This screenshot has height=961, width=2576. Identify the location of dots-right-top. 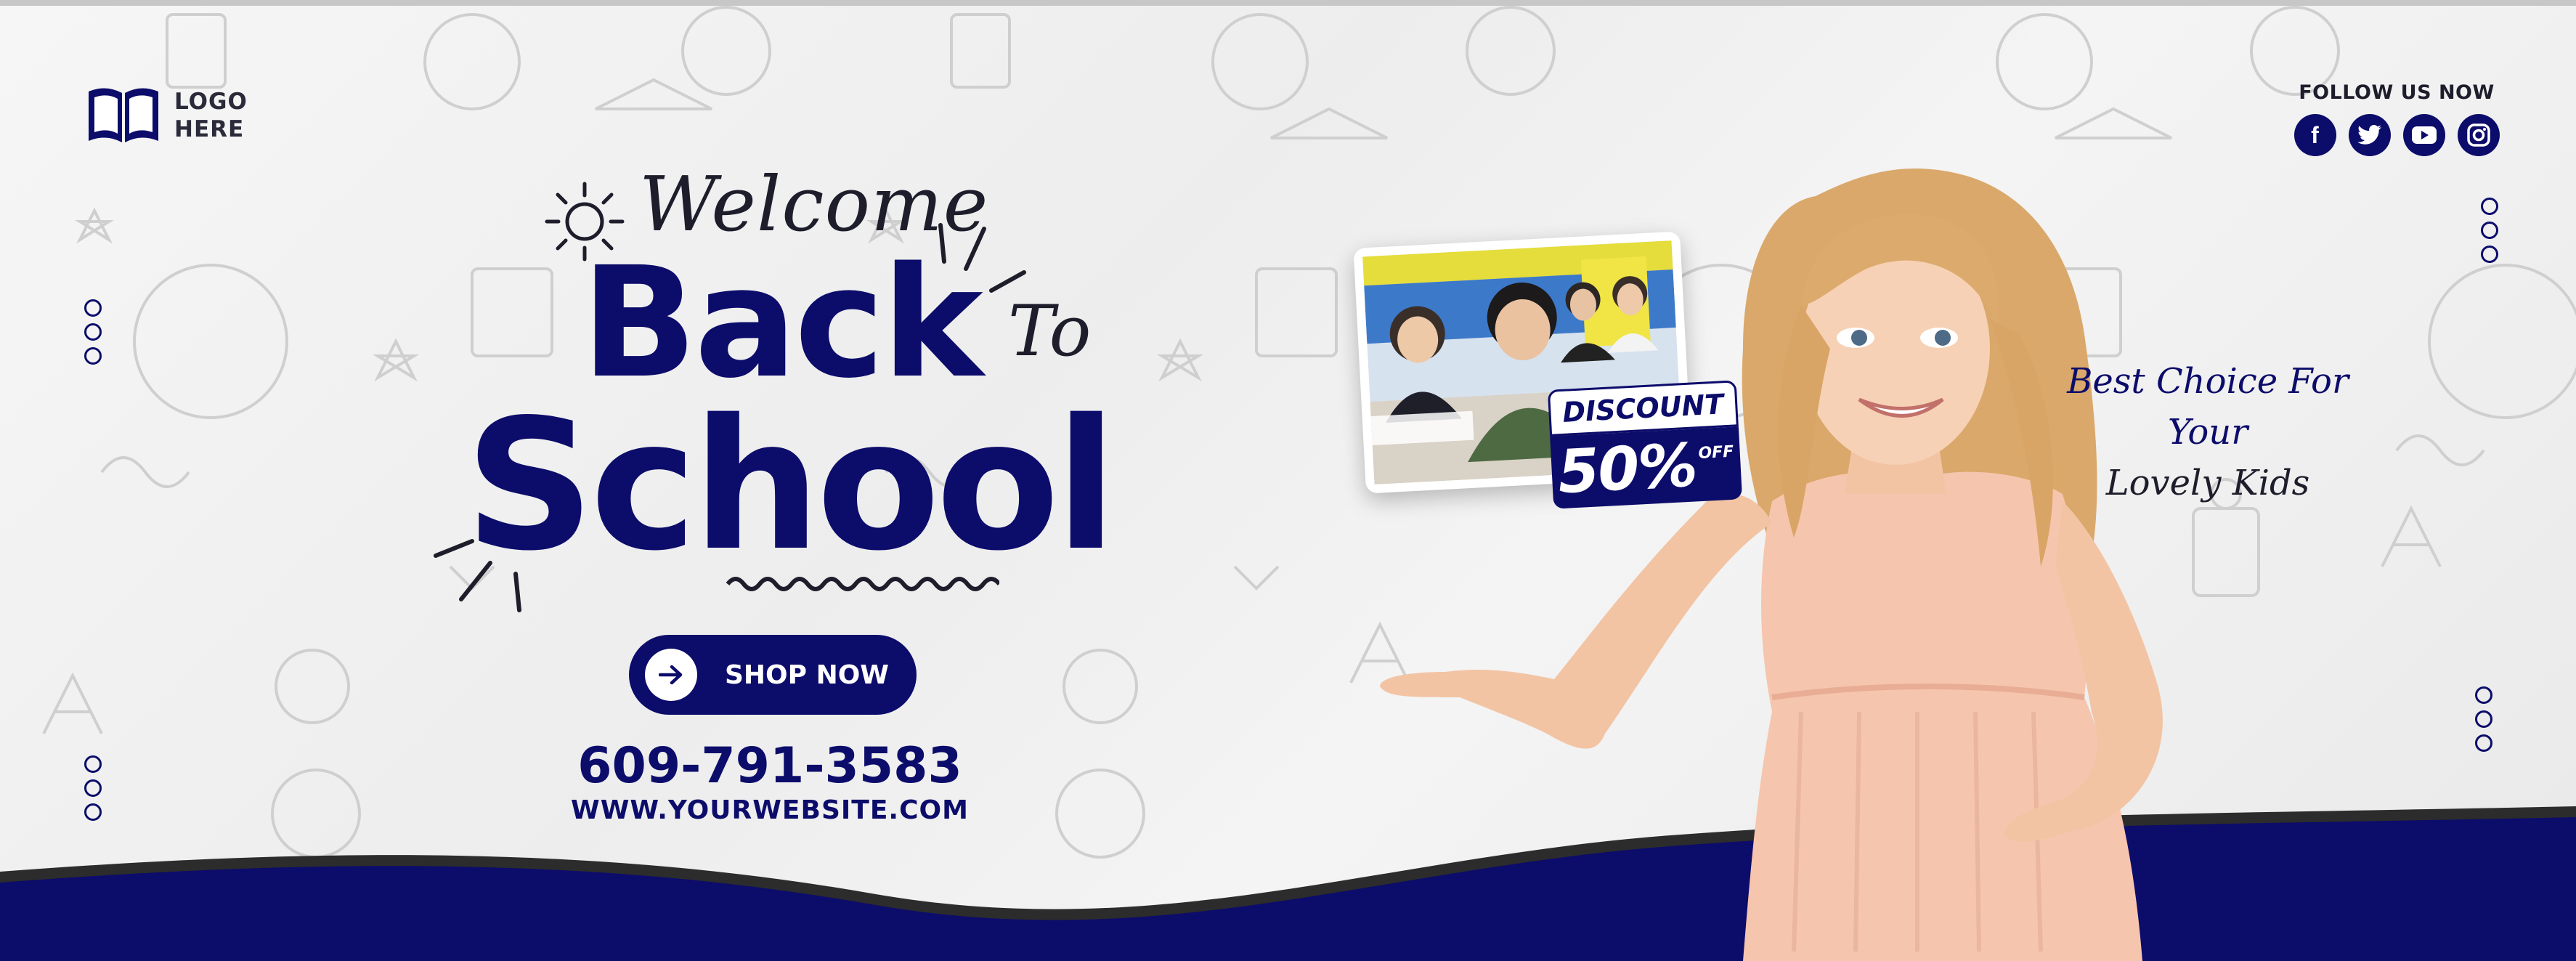
(2490, 233).